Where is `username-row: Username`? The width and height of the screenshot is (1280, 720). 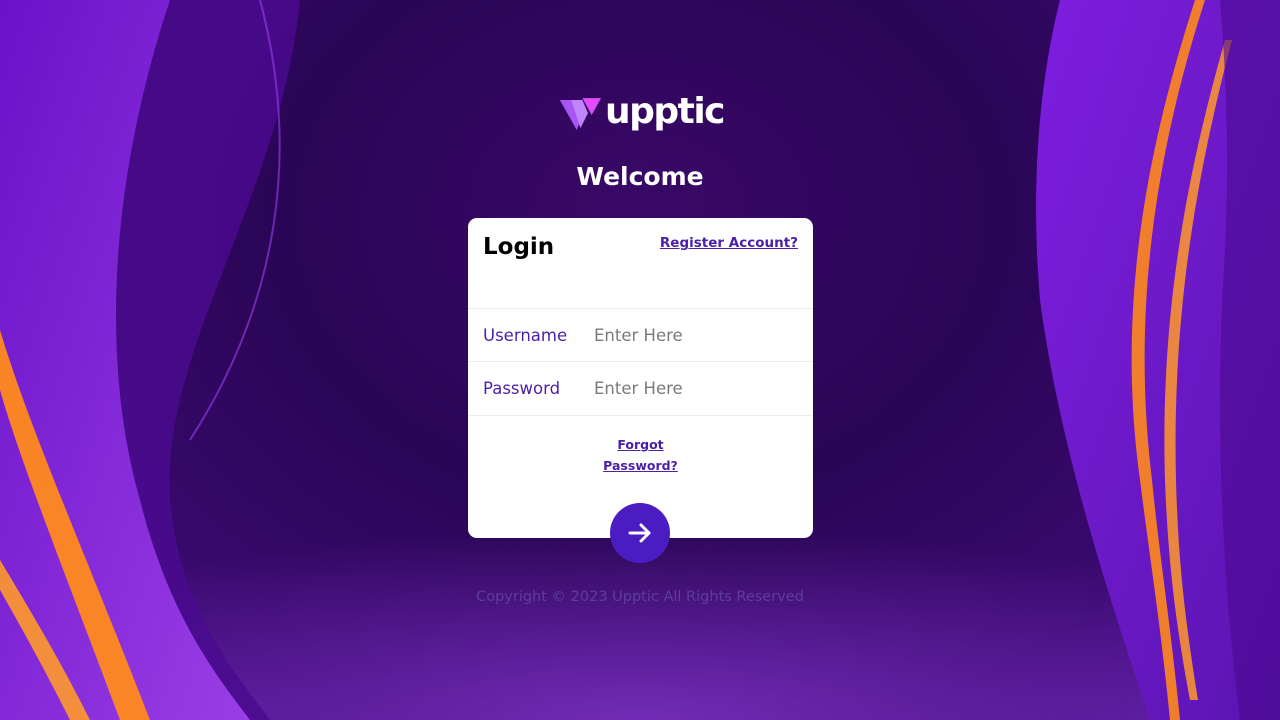
username-row: Username is located at coordinates (640, 335).